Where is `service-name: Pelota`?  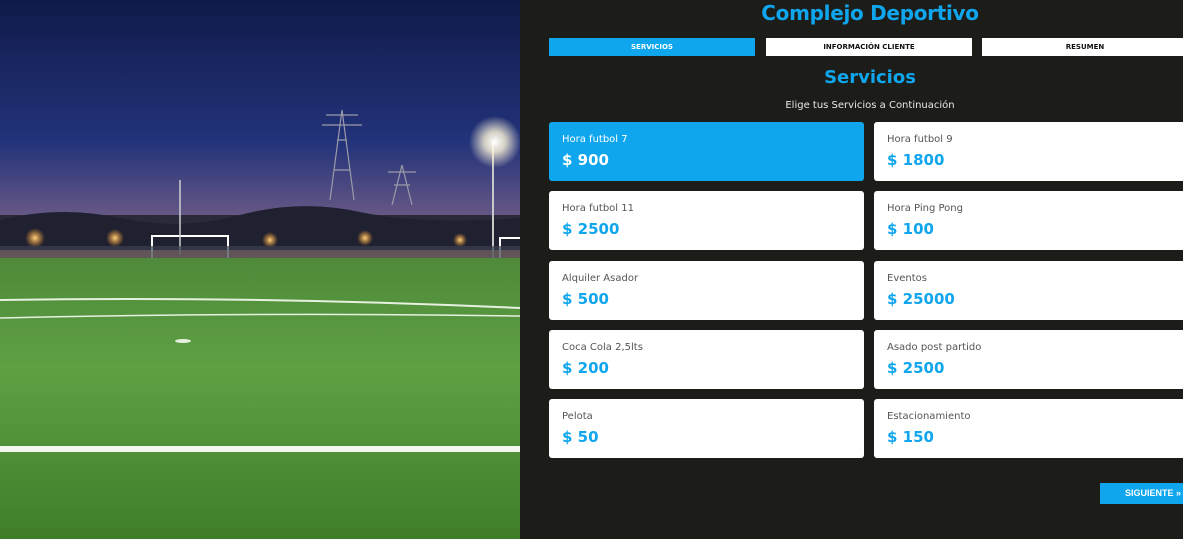 service-name: Pelota is located at coordinates (577, 416).